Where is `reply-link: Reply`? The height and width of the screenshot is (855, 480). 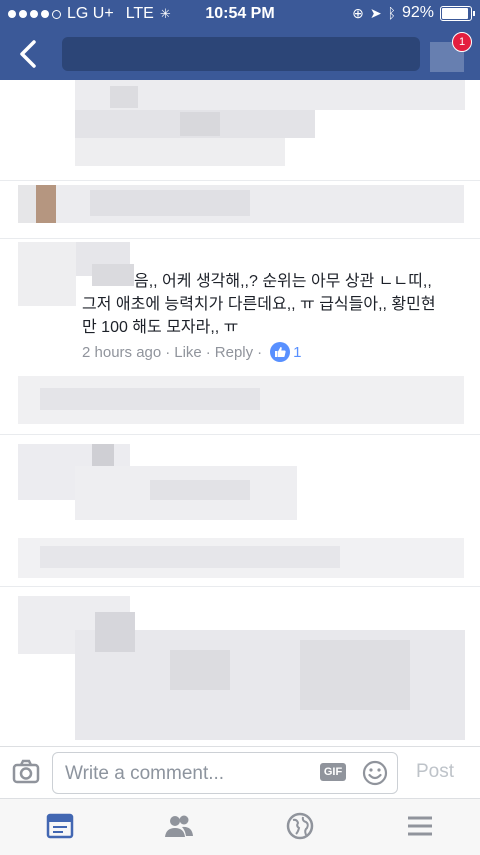 reply-link: Reply is located at coordinates (234, 352).